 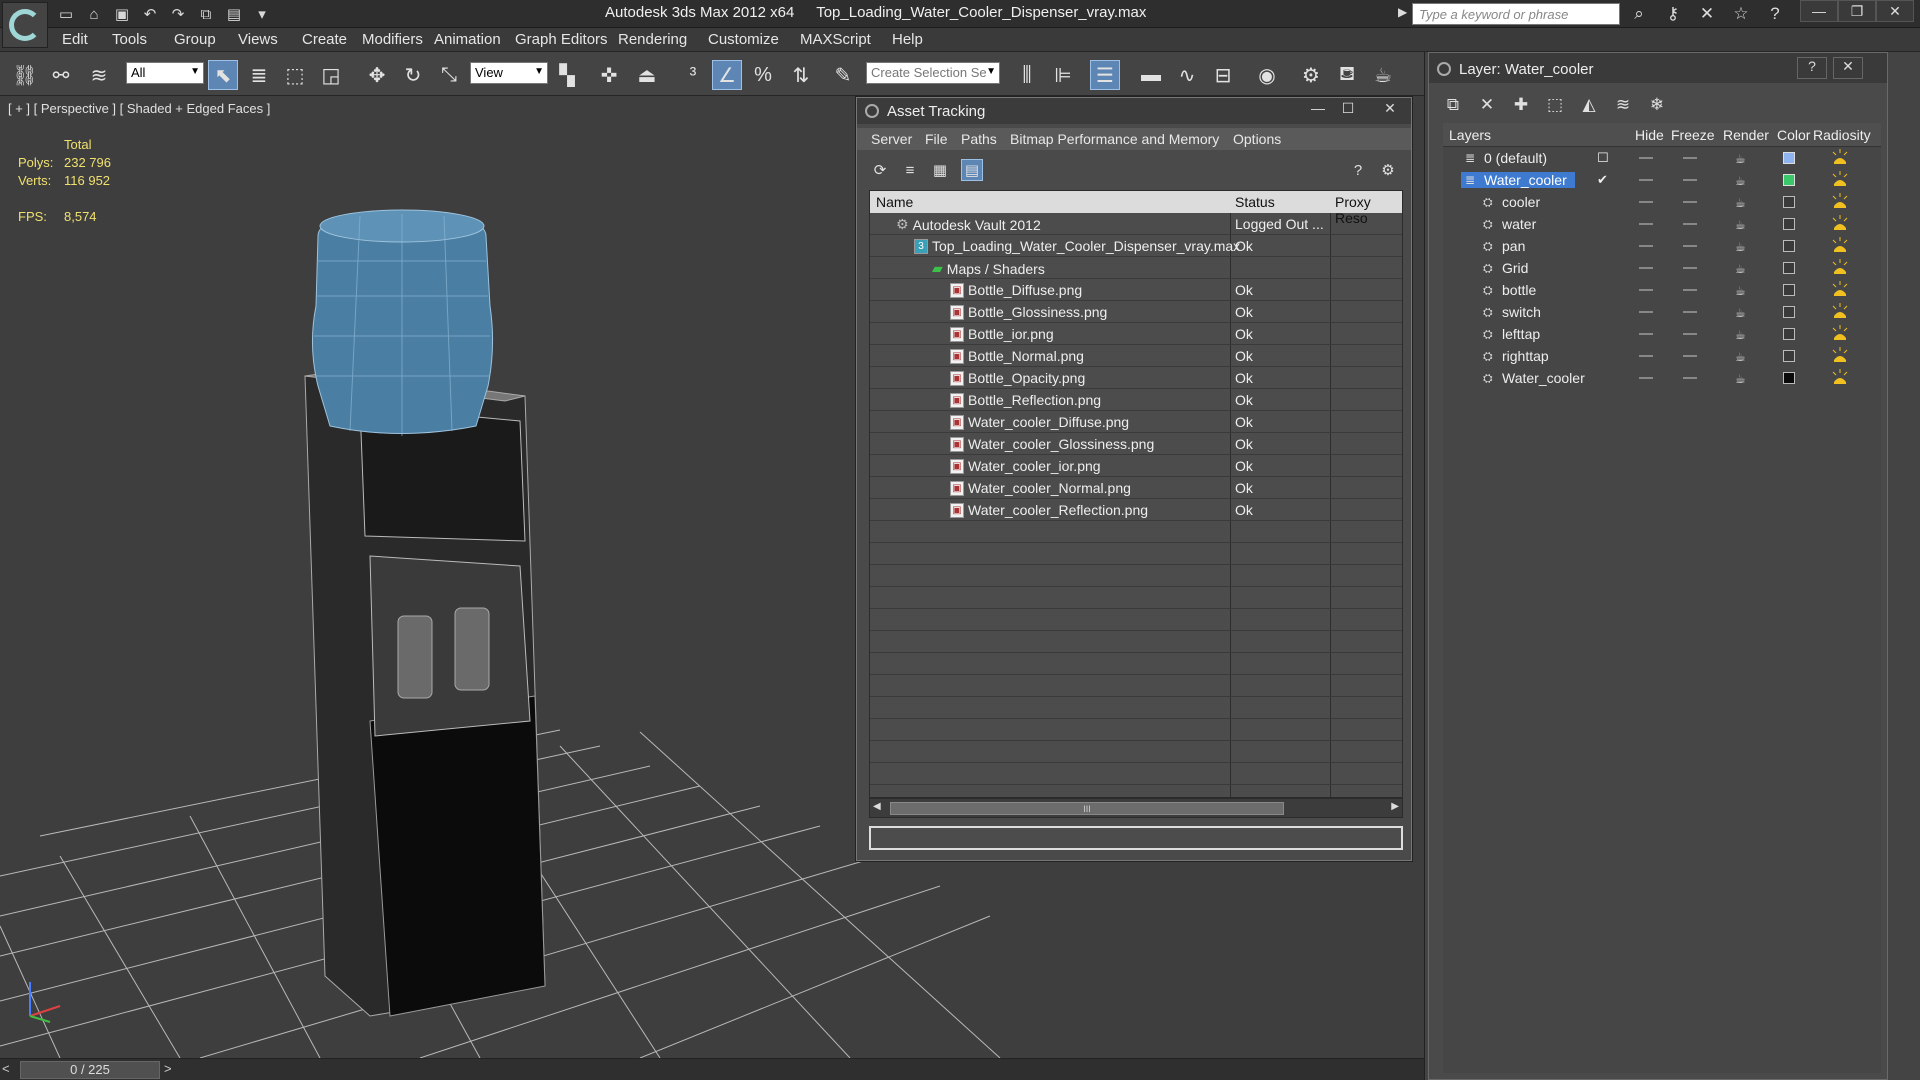 I want to click on asset-row: ▣ Bottle_Opacity.png Ok, so click(x=1136, y=378).